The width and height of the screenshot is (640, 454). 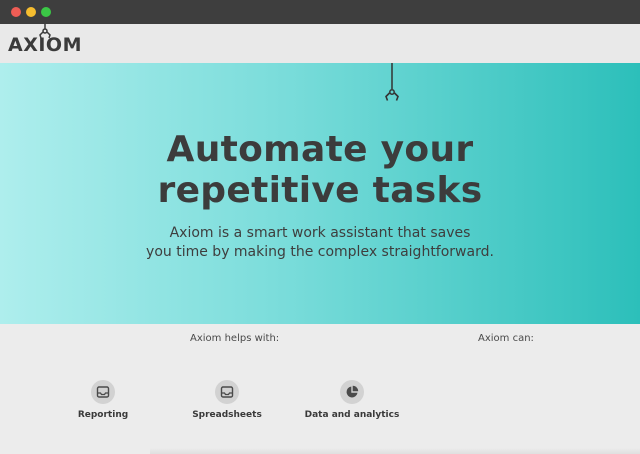 What do you see at coordinates (352, 392) in the screenshot?
I see `pie-chart-icon` at bounding box center [352, 392].